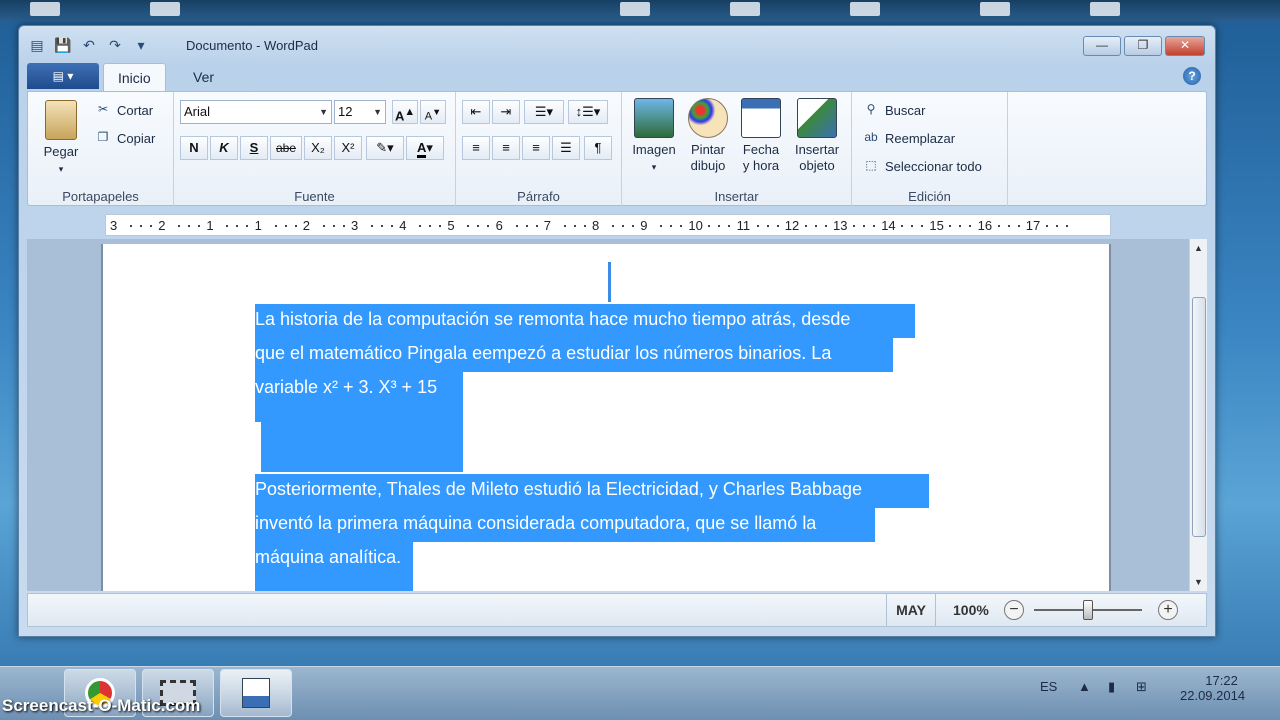  Describe the element at coordinates (256, 112) in the screenshot. I see `font-family-select: Arial ▼` at that location.